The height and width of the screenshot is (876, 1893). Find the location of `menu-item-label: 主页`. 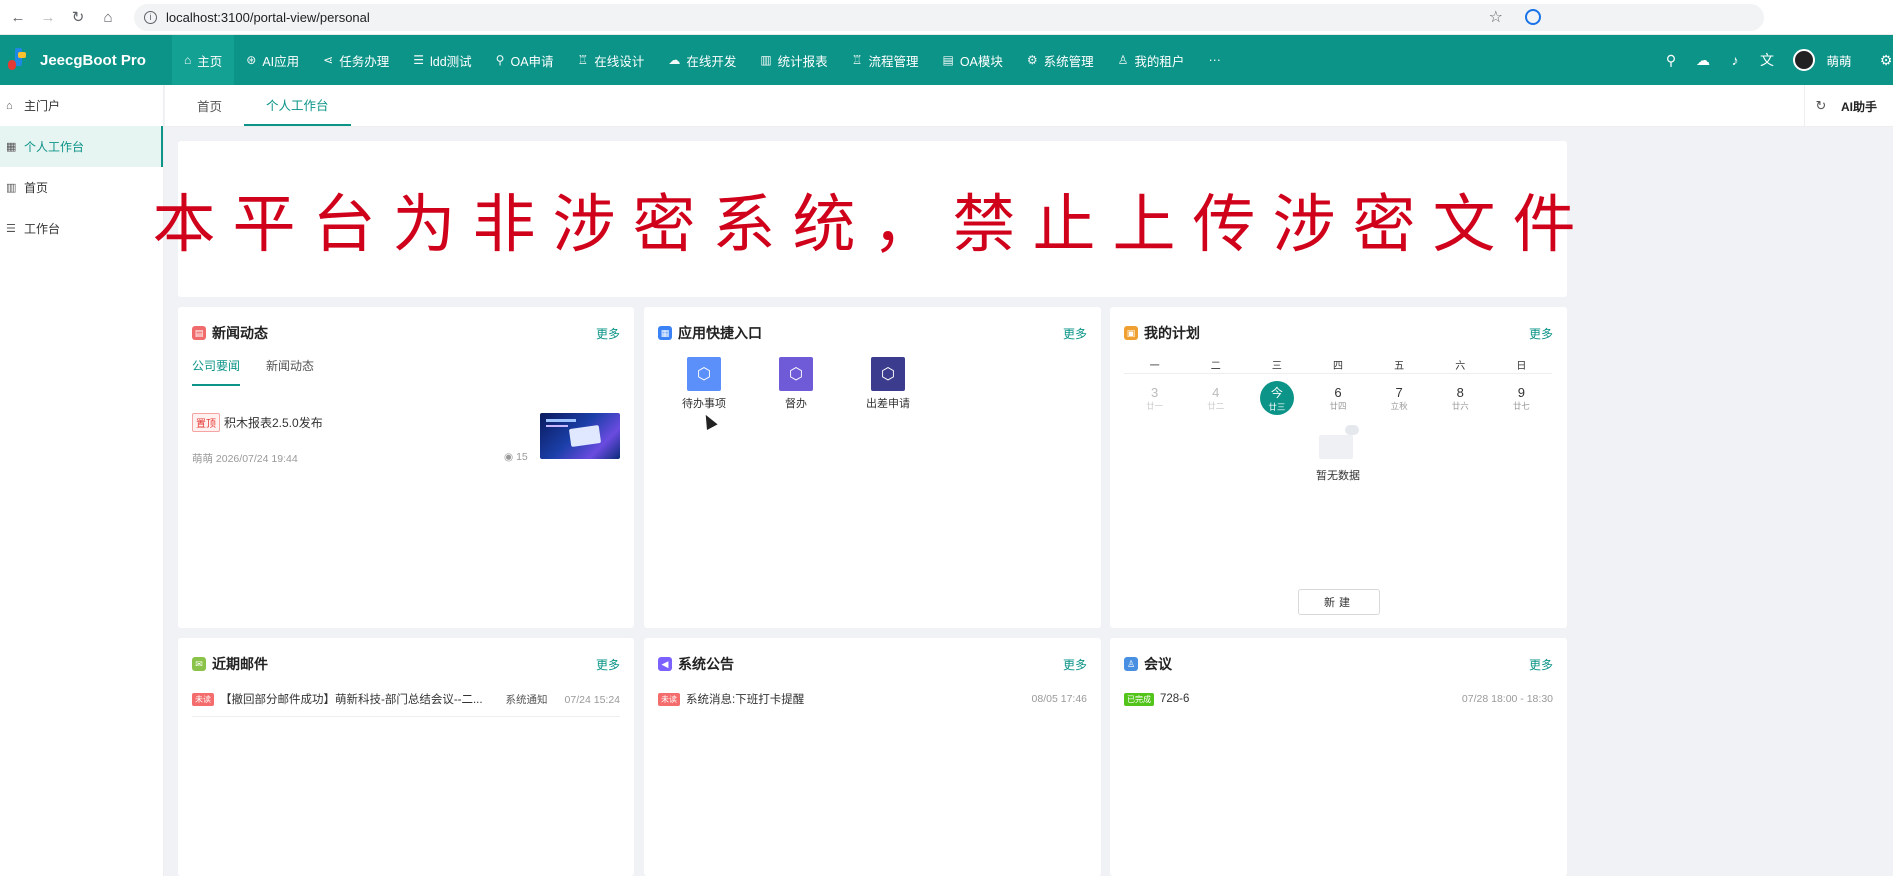

menu-item-label: 主页 is located at coordinates (210, 61).